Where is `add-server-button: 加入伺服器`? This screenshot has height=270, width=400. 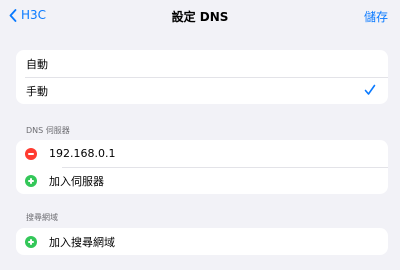
add-server-button: 加入伺服器 is located at coordinates (202, 180).